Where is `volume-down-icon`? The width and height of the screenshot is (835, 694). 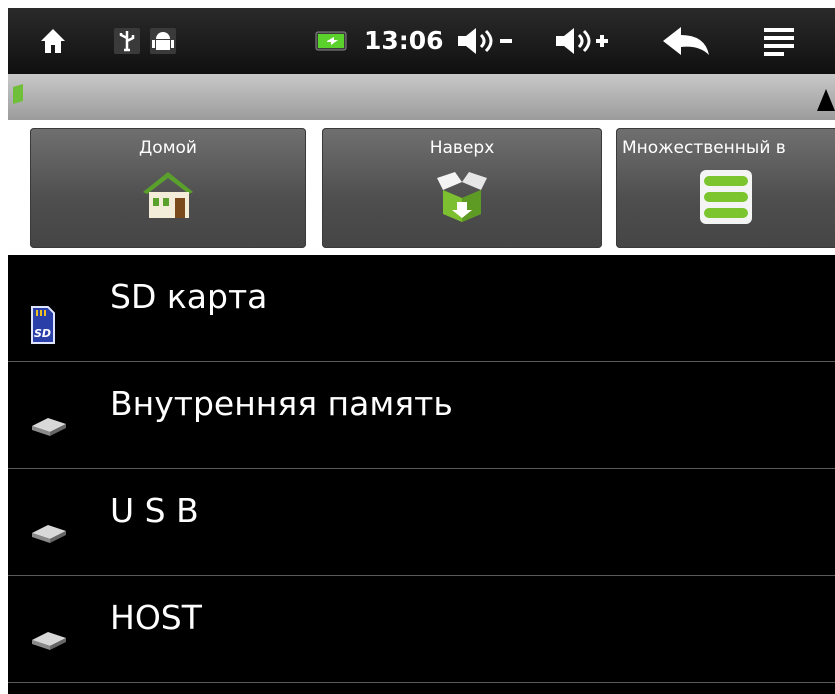
volume-down-icon is located at coordinates (485, 41).